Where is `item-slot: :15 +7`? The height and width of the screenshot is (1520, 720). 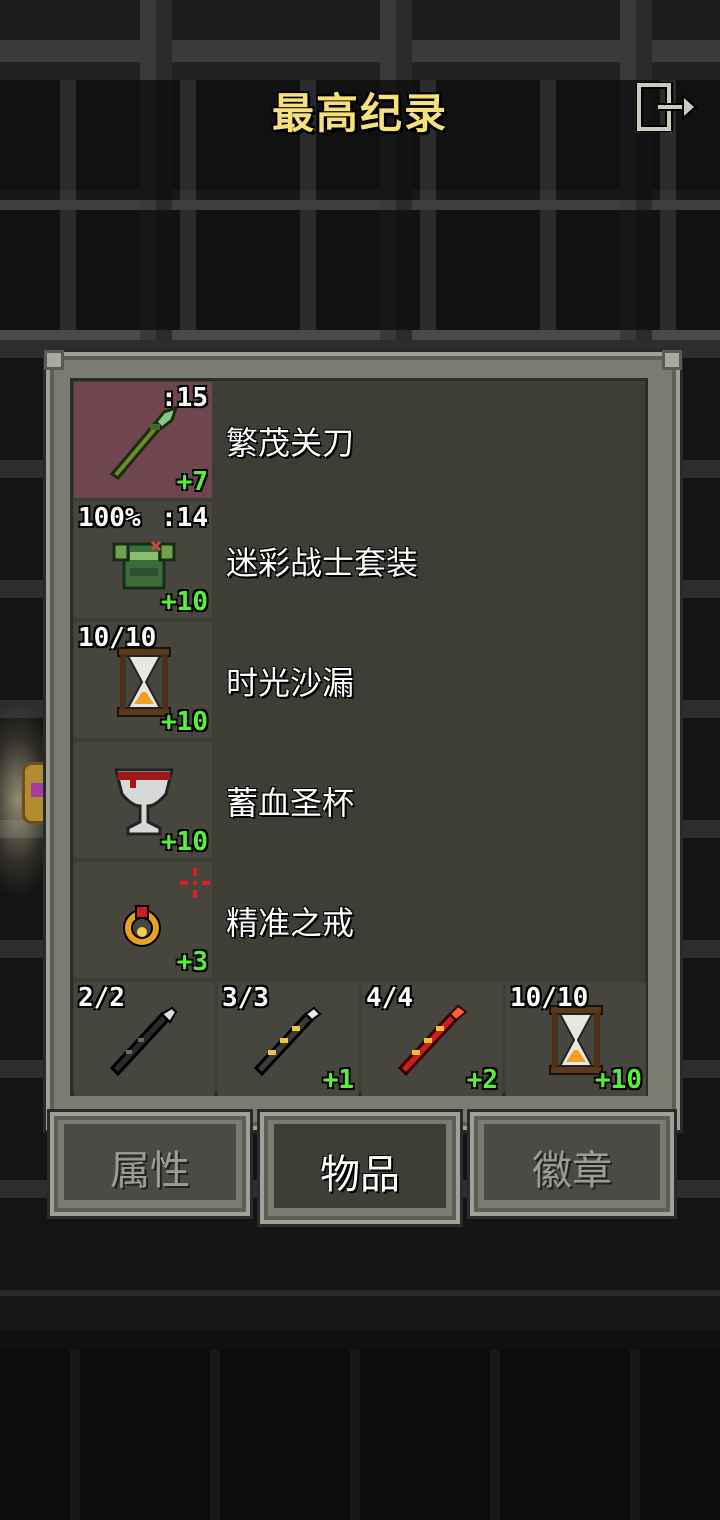
item-slot: :15 +7 is located at coordinates (143, 440).